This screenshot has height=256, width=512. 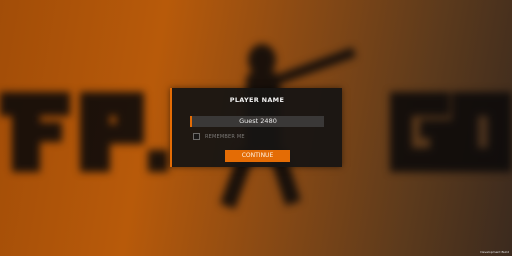 What do you see at coordinates (257, 100) in the screenshot?
I see `dialog-title: PLAYER NAME` at bounding box center [257, 100].